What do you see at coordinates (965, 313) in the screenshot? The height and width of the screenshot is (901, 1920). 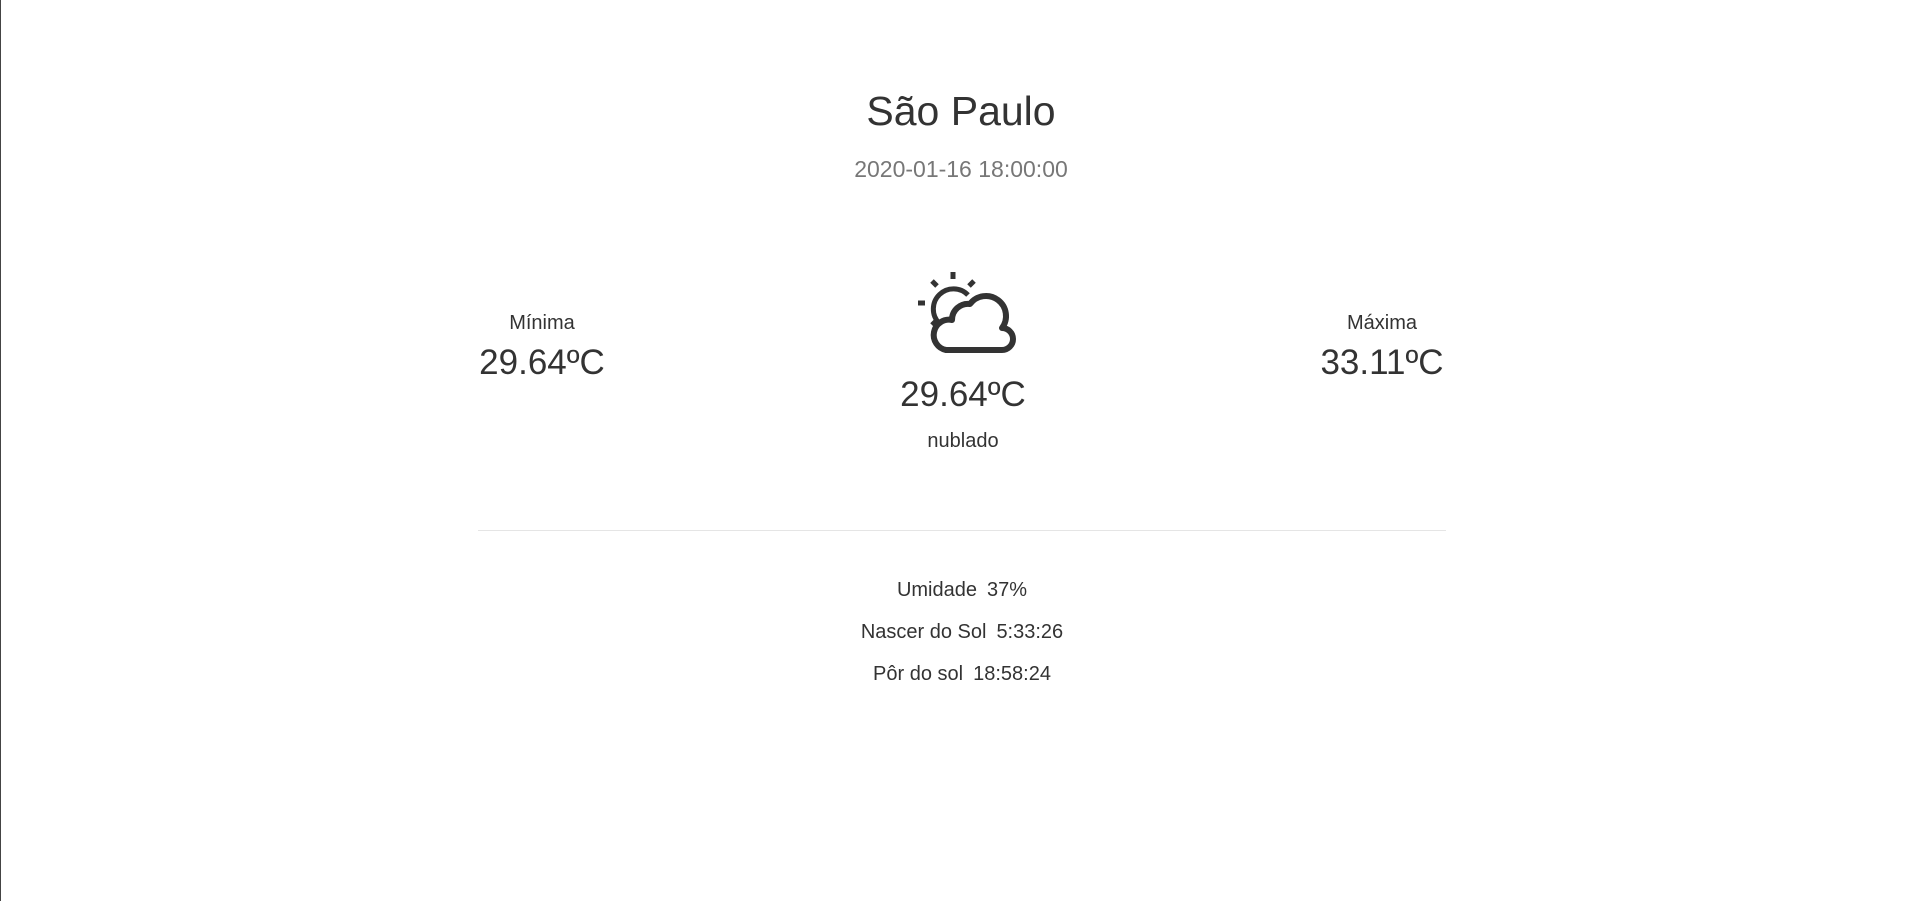 I see `partly-cloudy-icon` at bounding box center [965, 313].